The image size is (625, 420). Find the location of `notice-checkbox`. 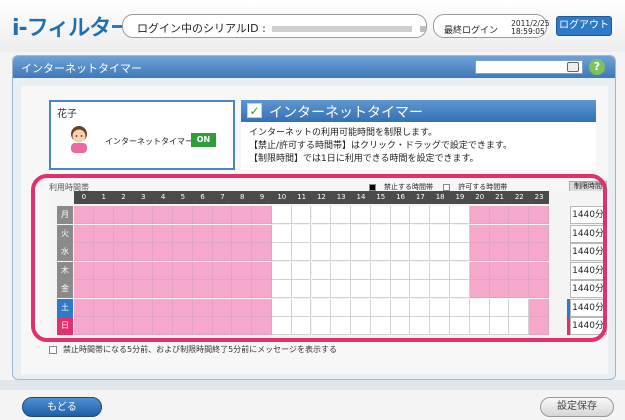

notice-checkbox is located at coordinates (53, 349).